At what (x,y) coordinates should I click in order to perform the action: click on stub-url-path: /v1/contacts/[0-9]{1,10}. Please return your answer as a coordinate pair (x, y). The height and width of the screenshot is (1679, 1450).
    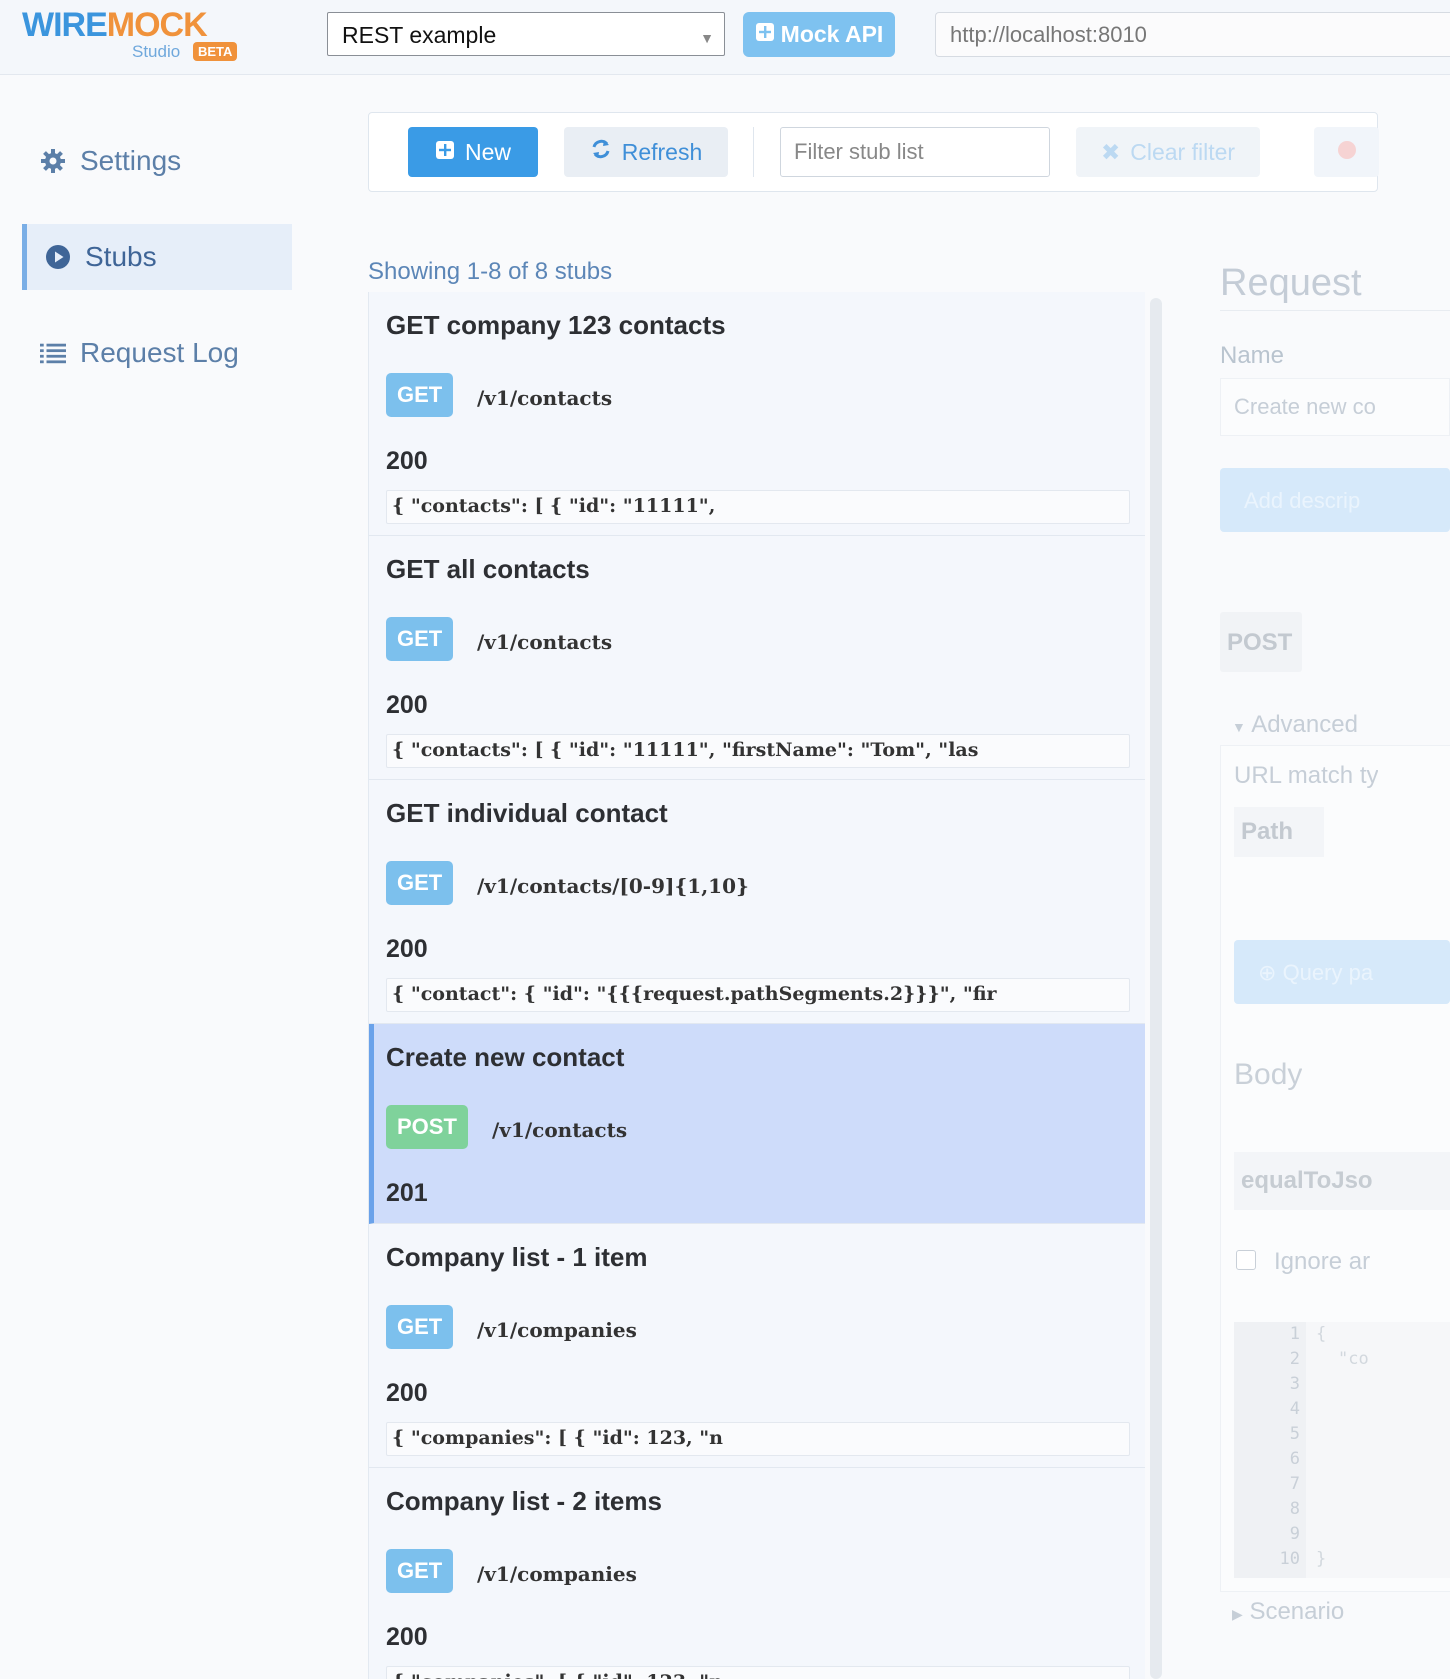
    Looking at the image, I should click on (613, 886).